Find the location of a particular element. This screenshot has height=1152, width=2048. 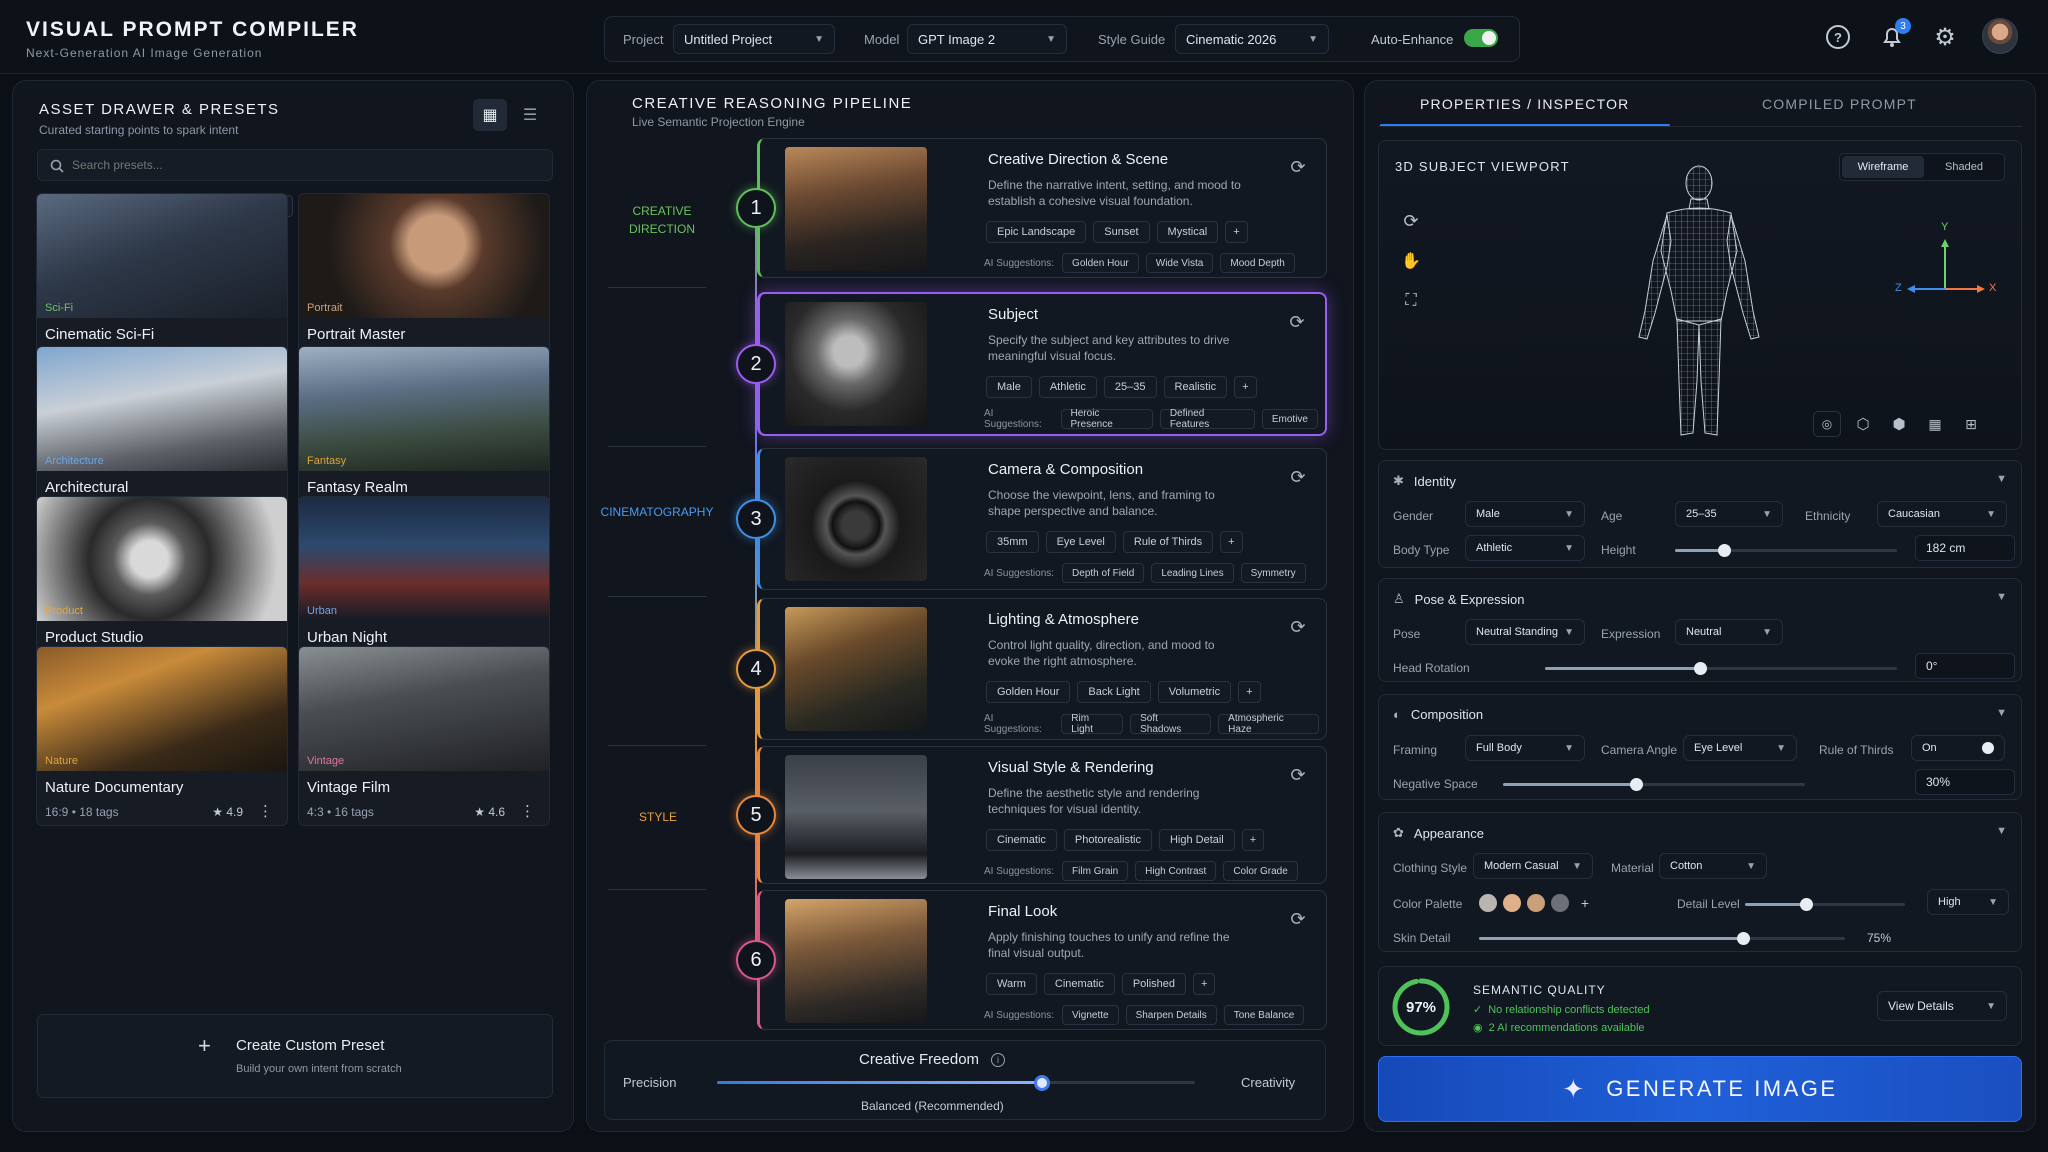

add-color-icon: + is located at coordinates (1585, 903).